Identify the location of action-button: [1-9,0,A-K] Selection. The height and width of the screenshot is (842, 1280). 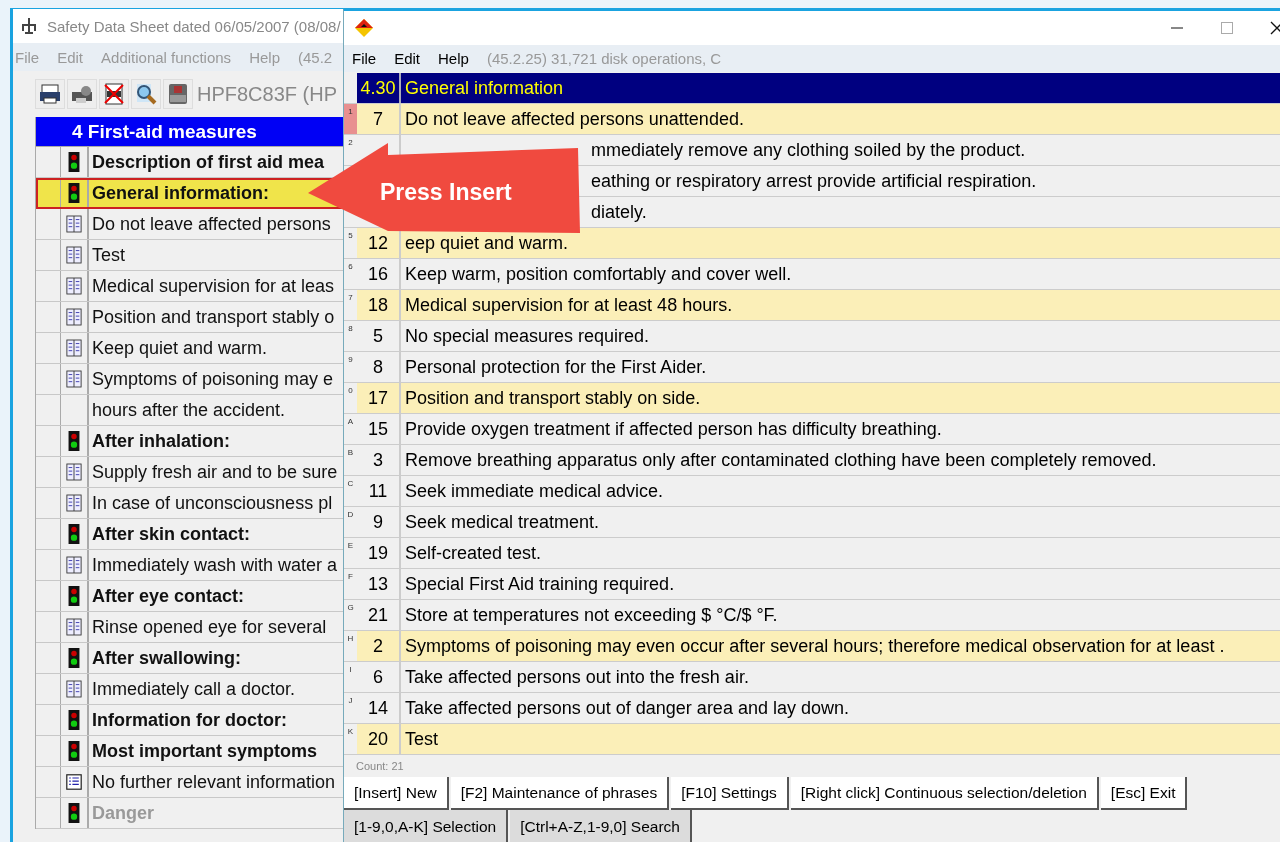
(426, 826).